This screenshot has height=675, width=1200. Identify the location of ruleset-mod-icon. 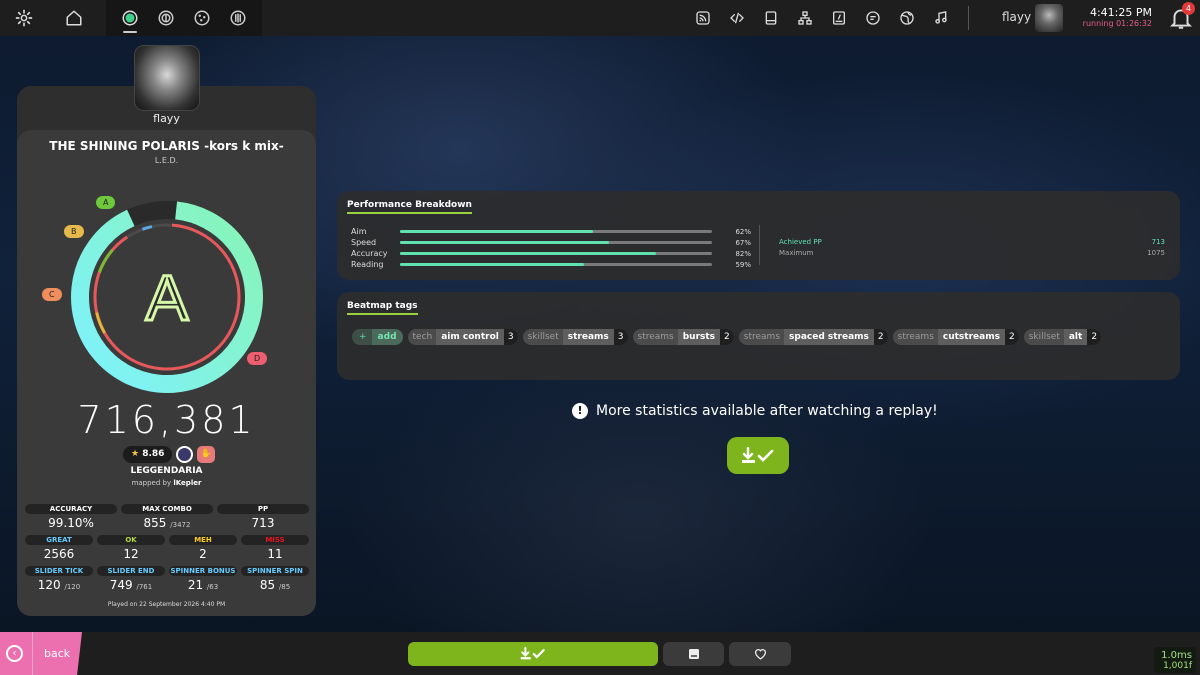
(185, 454).